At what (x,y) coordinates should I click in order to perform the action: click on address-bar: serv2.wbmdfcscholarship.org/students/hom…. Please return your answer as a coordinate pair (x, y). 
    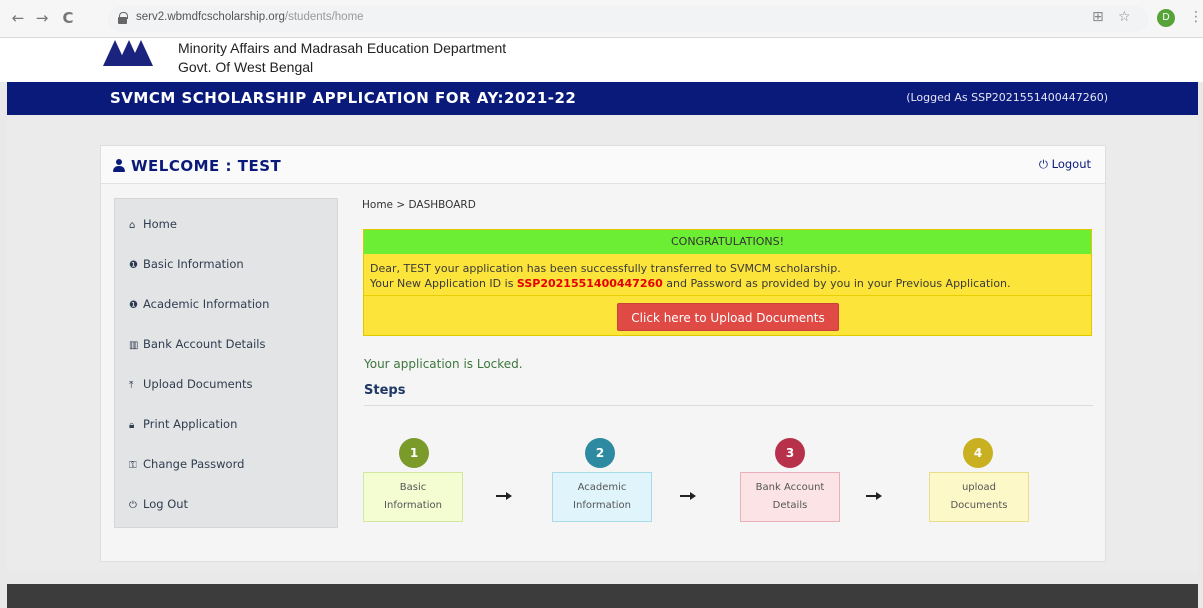
    Looking at the image, I should click on (628, 19).